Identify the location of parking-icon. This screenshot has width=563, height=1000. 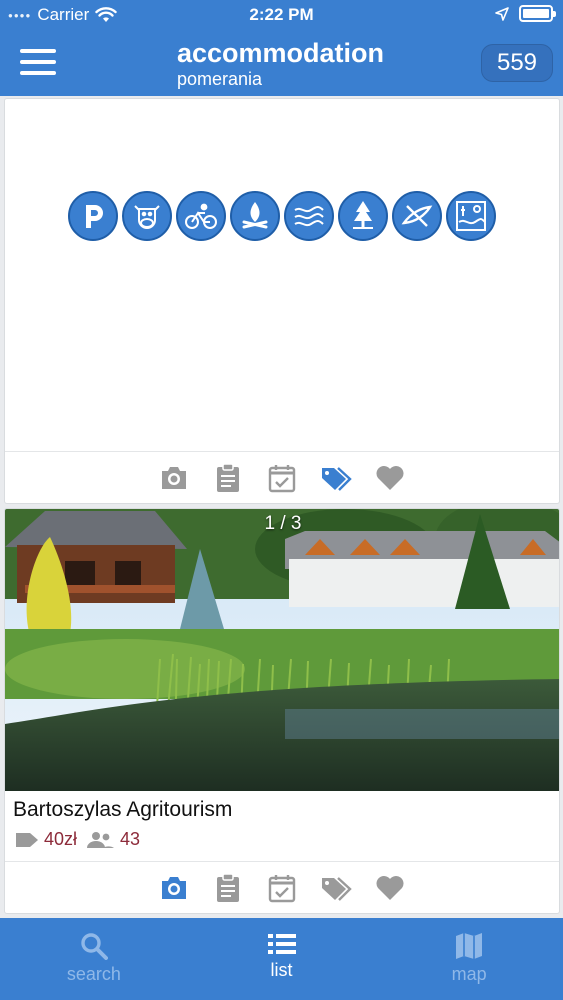
(93, 216).